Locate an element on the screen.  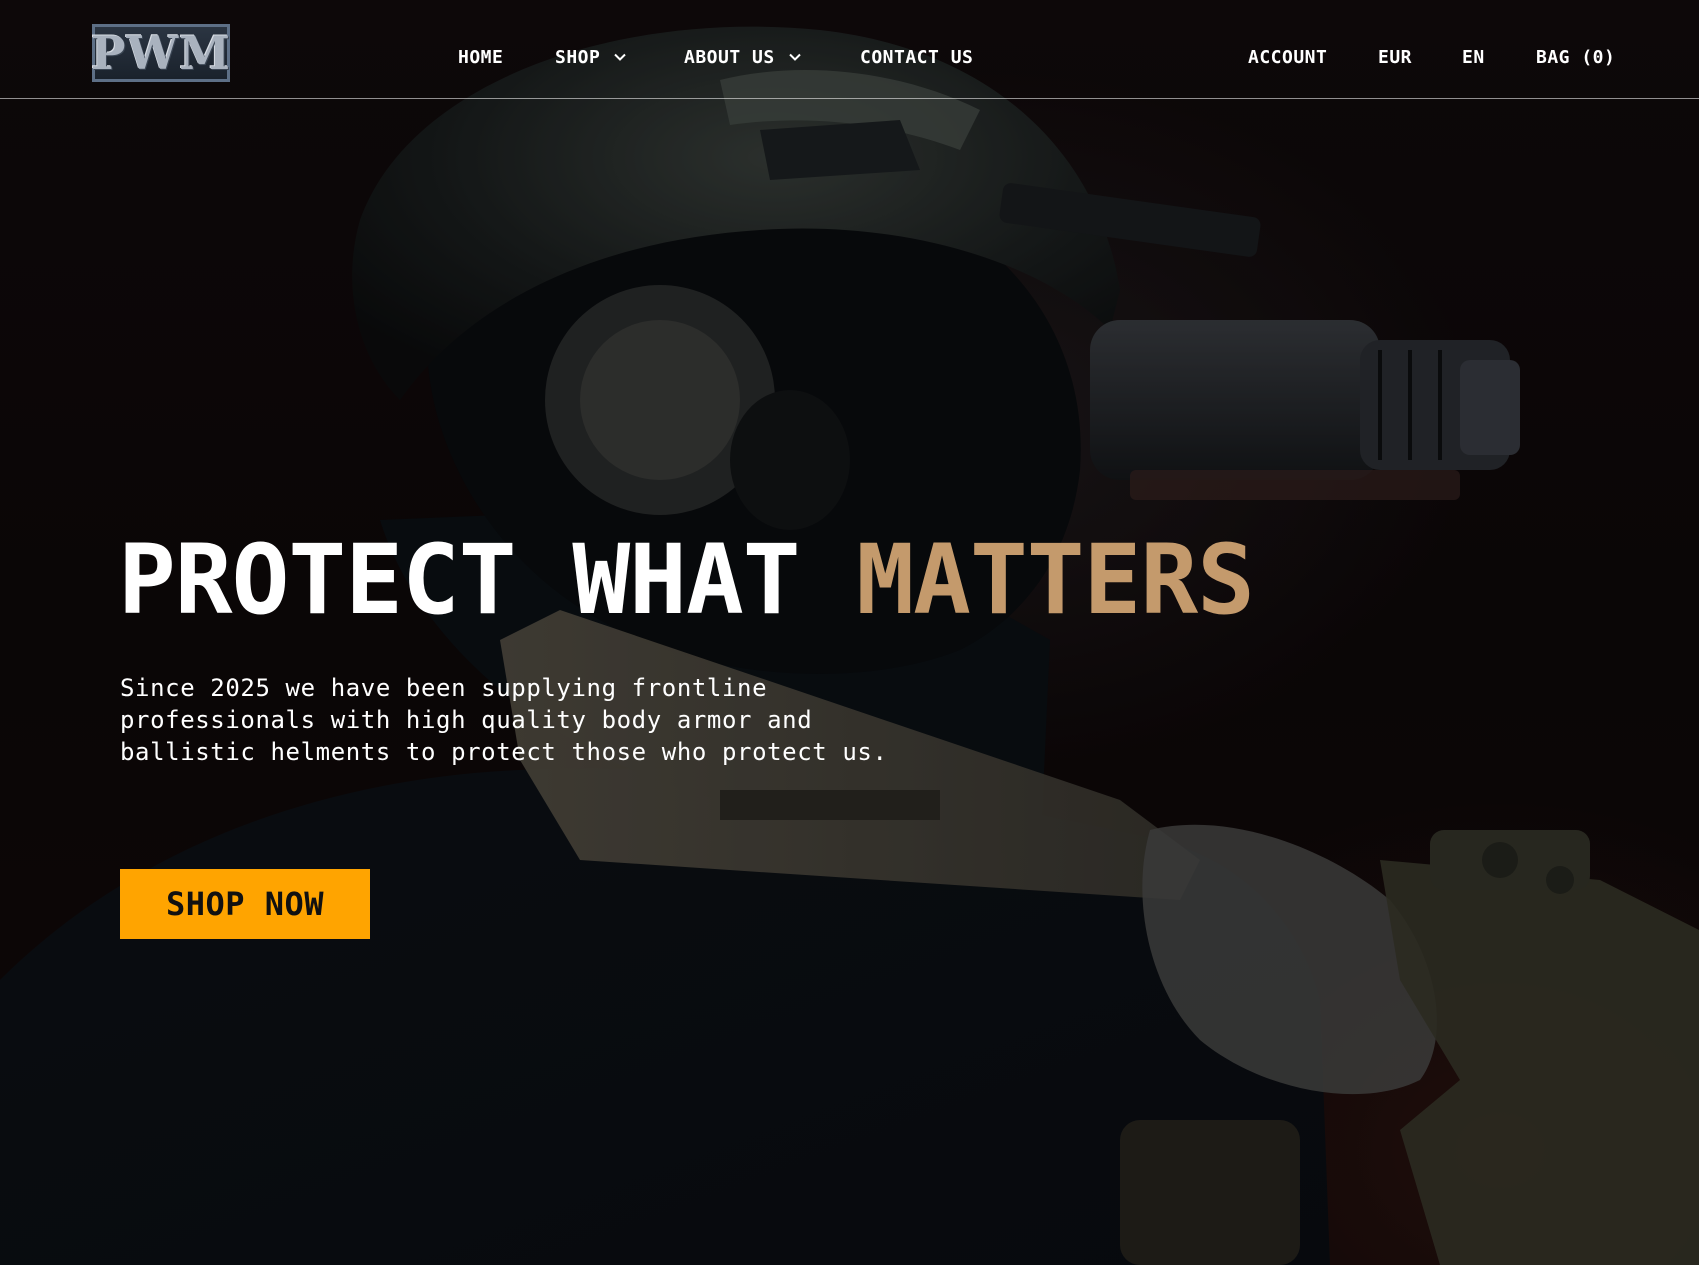
nav-contact-label: CONTACT US is located at coordinates (917, 57).